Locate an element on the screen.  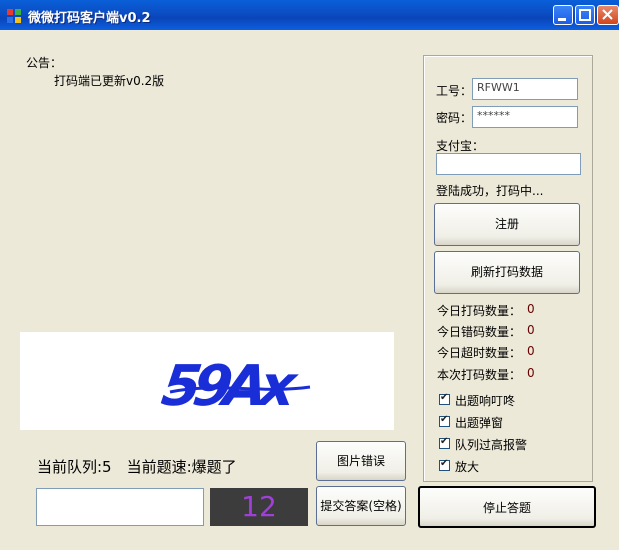
minimize-button is located at coordinates (563, 15).